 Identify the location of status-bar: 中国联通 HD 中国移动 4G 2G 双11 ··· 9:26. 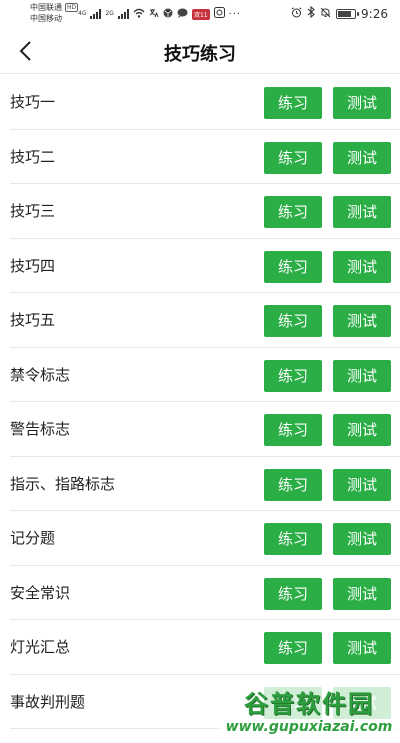
(200, 14).